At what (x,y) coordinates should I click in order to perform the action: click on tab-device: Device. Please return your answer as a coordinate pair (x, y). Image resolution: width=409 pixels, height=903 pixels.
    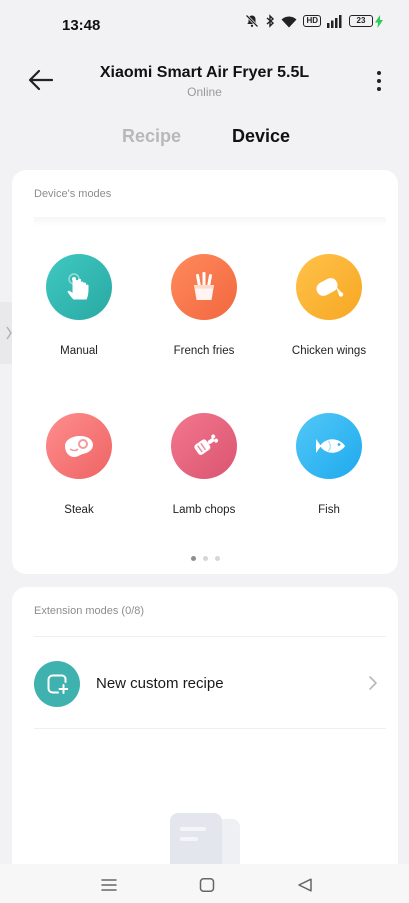
    Looking at the image, I should click on (261, 136).